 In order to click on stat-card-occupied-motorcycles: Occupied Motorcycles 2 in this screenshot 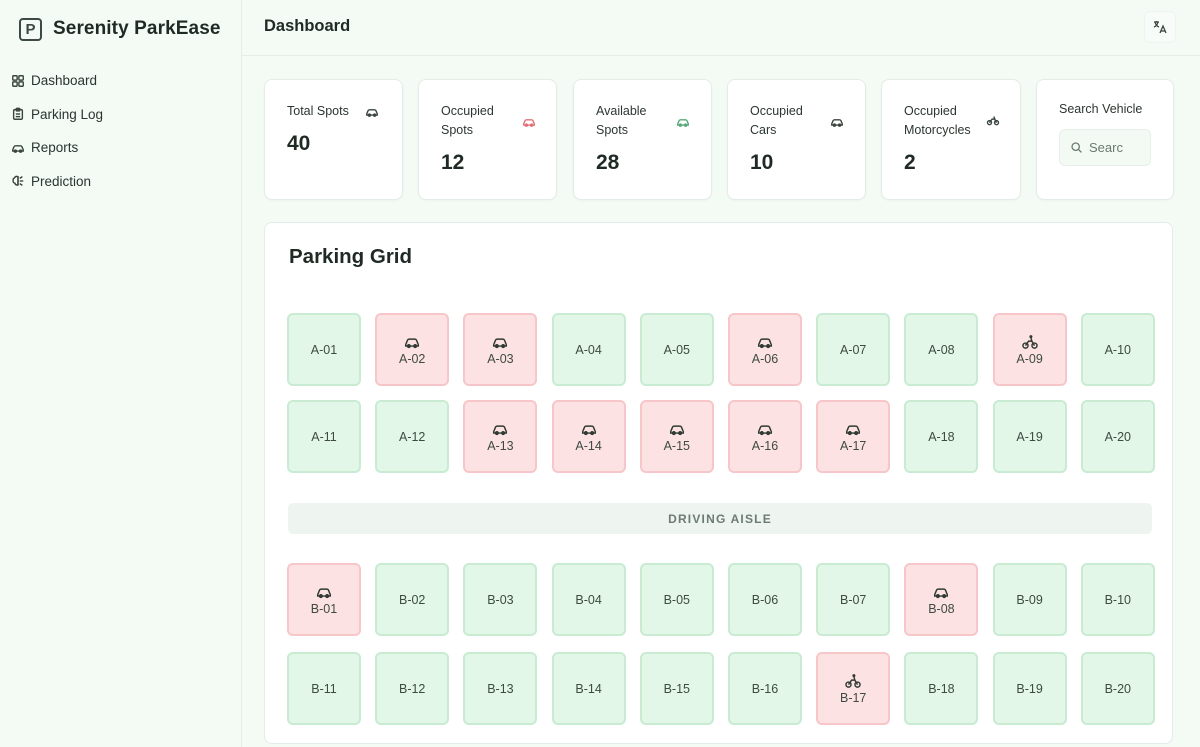, I will do `click(951, 139)`.